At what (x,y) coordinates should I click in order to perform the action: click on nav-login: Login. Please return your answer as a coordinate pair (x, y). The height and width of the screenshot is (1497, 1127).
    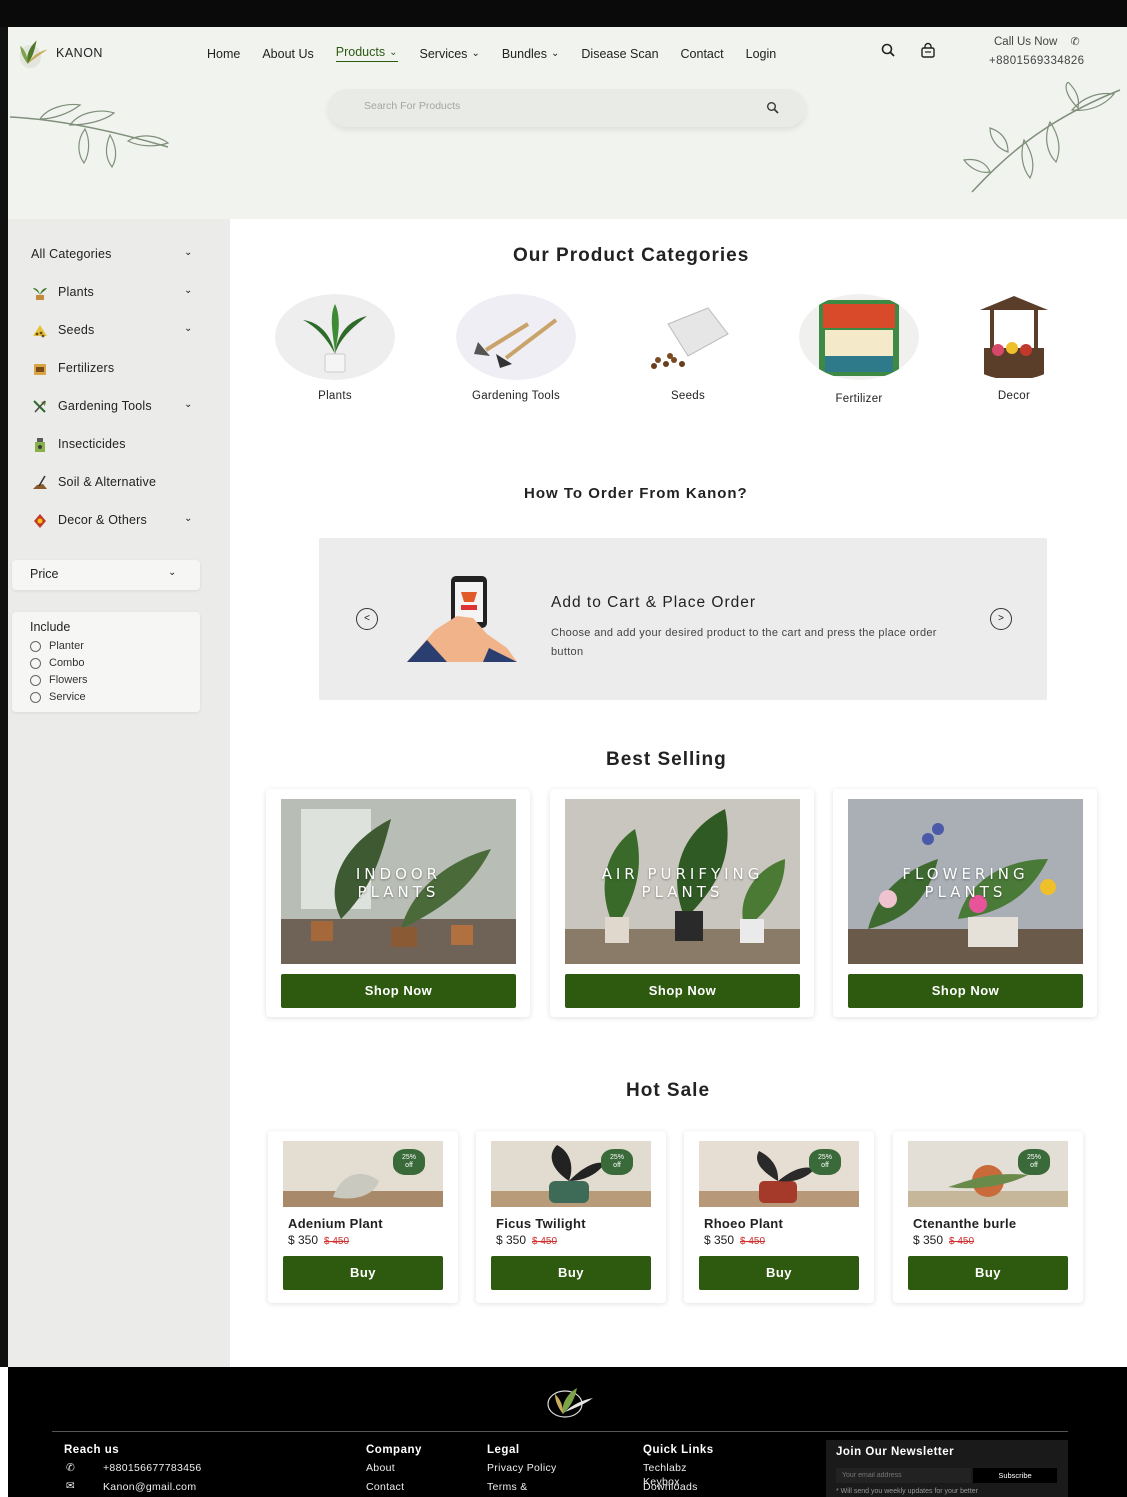
    Looking at the image, I should click on (761, 53).